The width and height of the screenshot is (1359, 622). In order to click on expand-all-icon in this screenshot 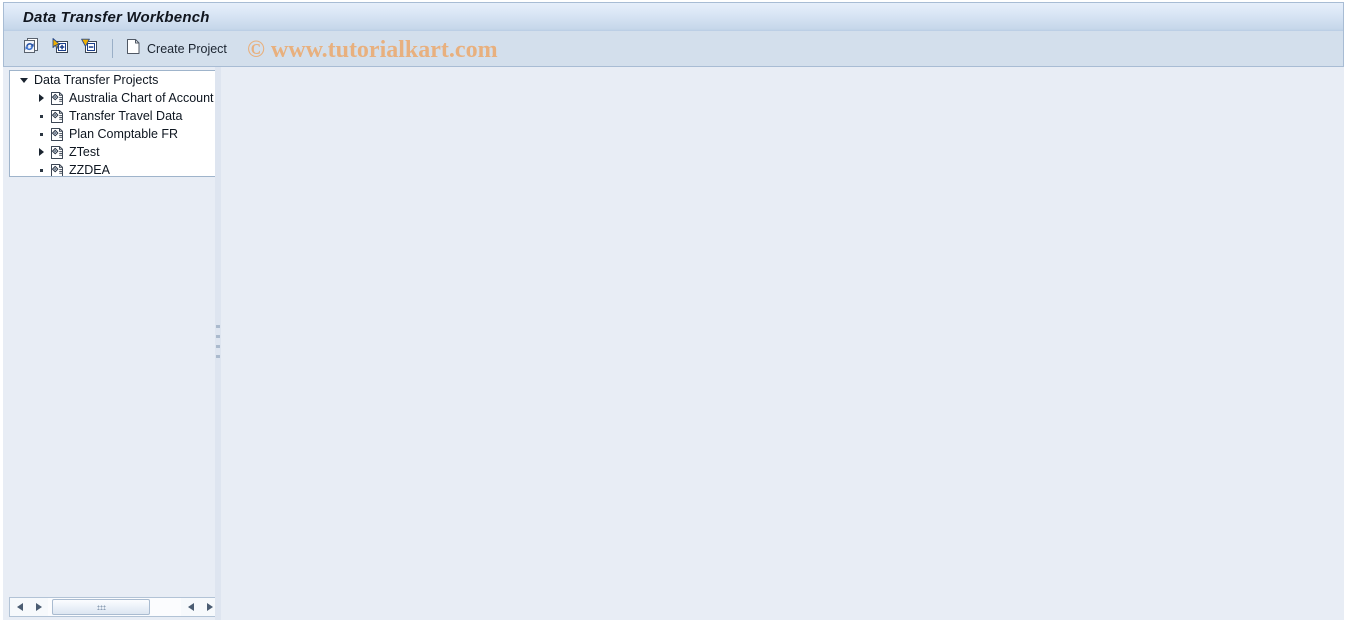, I will do `click(60, 48)`.